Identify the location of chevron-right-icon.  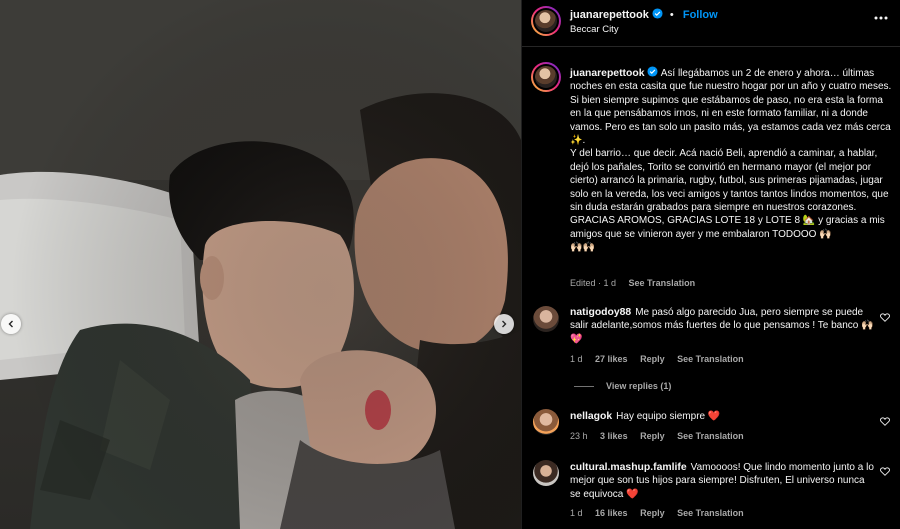
(504, 324).